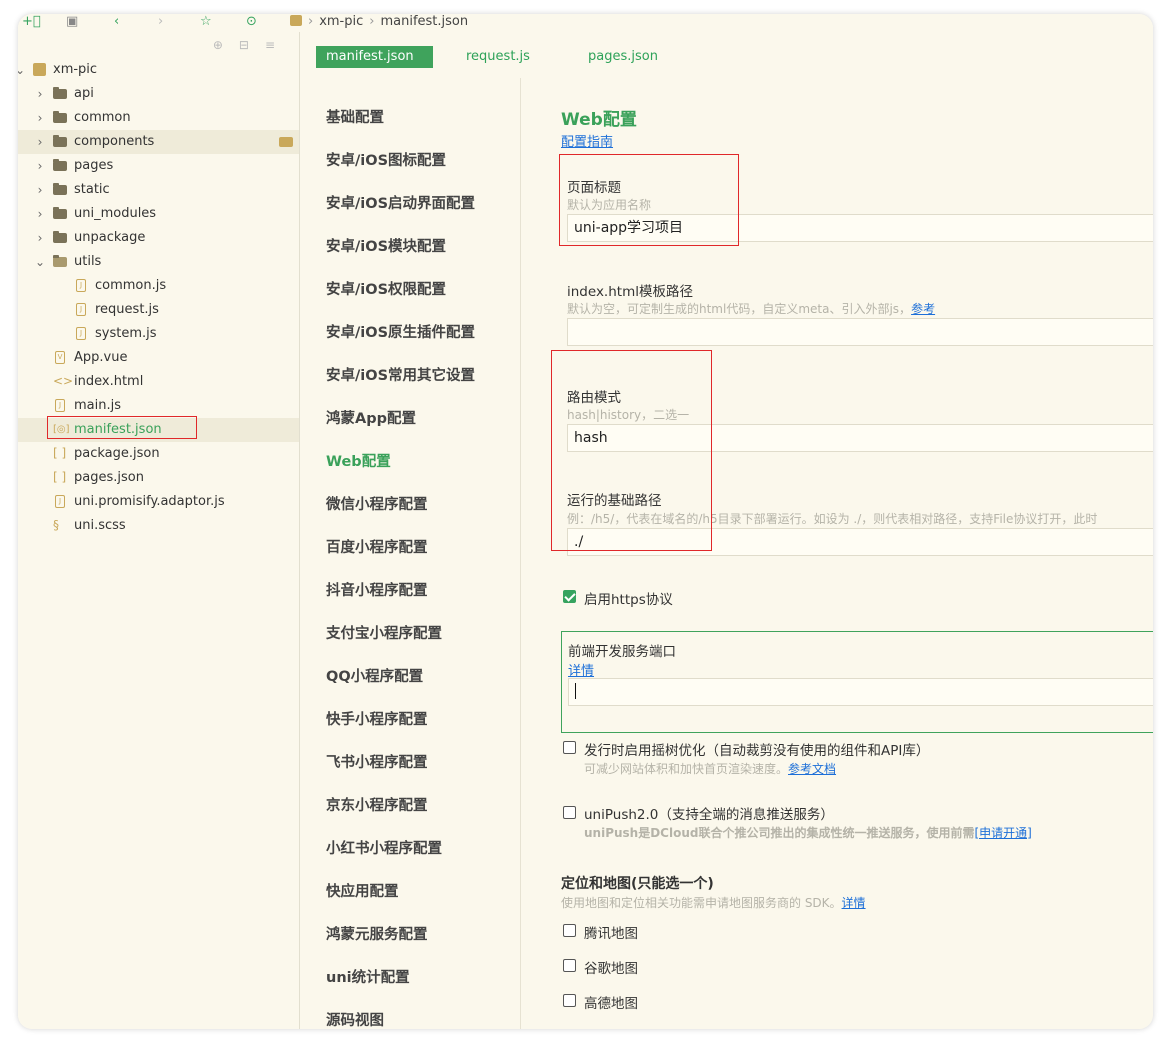  I want to click on map-hint: 使用地图和定位相关功能需申请地图服务商的 SDK。详情, so click(713, 903).